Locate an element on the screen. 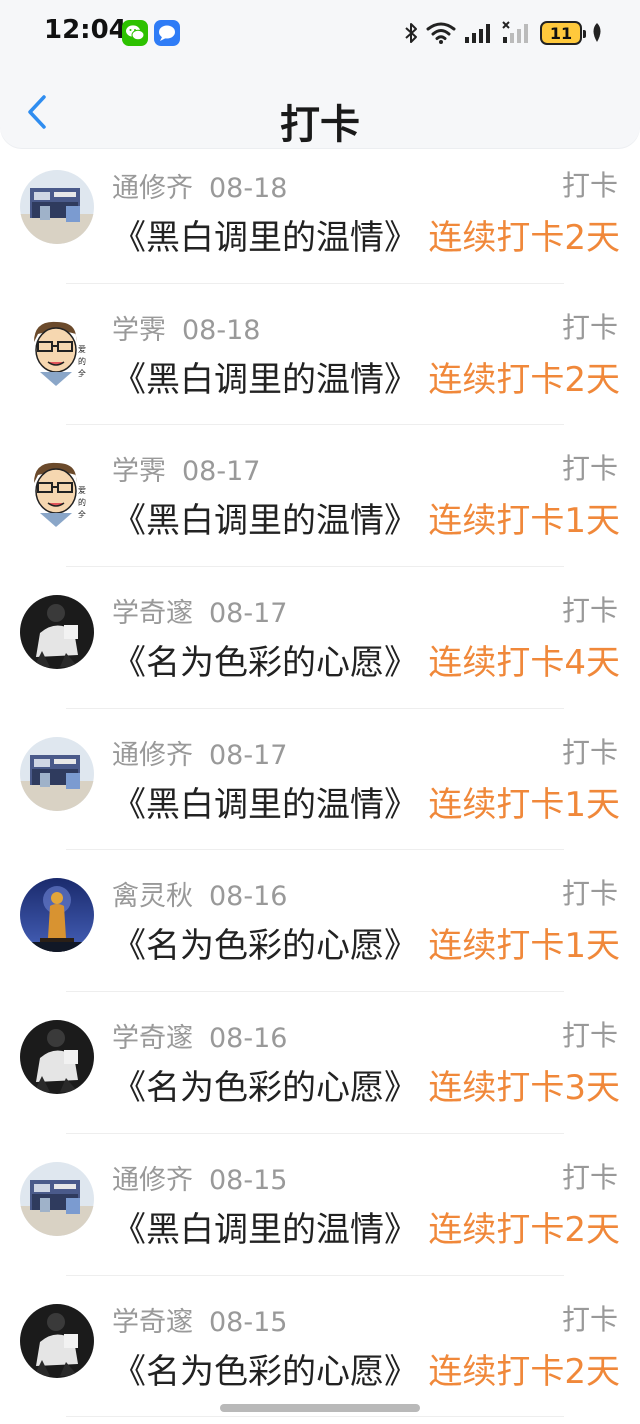 The image size is (640, 1424). list-item: 通修齐 08-15 打卡 《黑白调里的温情》 连续打卡2天 is located at coordinates (320, 1205).